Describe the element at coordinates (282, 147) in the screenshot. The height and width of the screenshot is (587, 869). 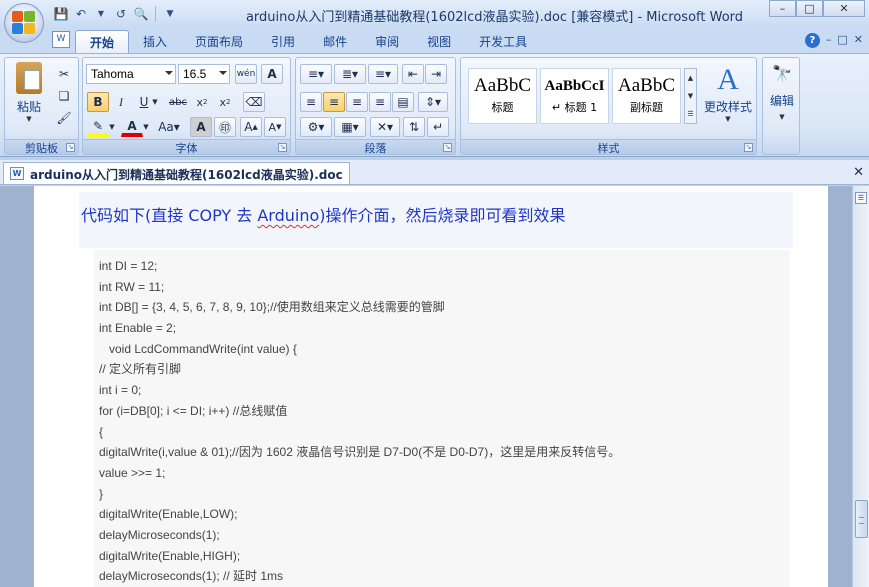
I see `font-launcher-icon: ↘` at that location.